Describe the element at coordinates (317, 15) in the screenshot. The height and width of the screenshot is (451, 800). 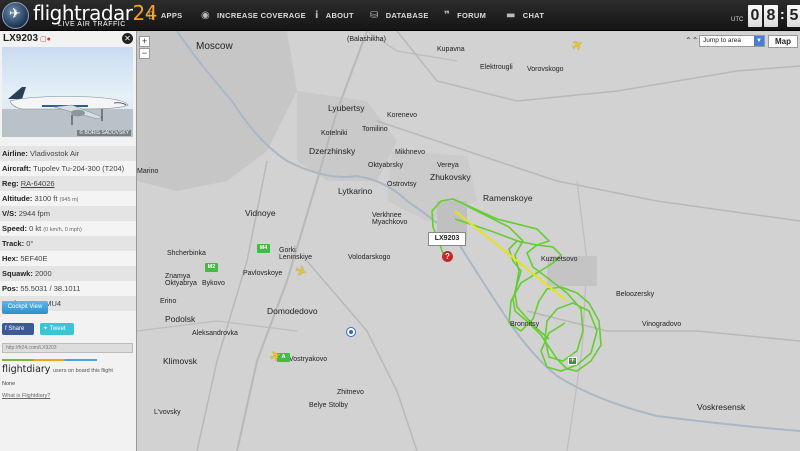
I see `info-icon: i` at that location.